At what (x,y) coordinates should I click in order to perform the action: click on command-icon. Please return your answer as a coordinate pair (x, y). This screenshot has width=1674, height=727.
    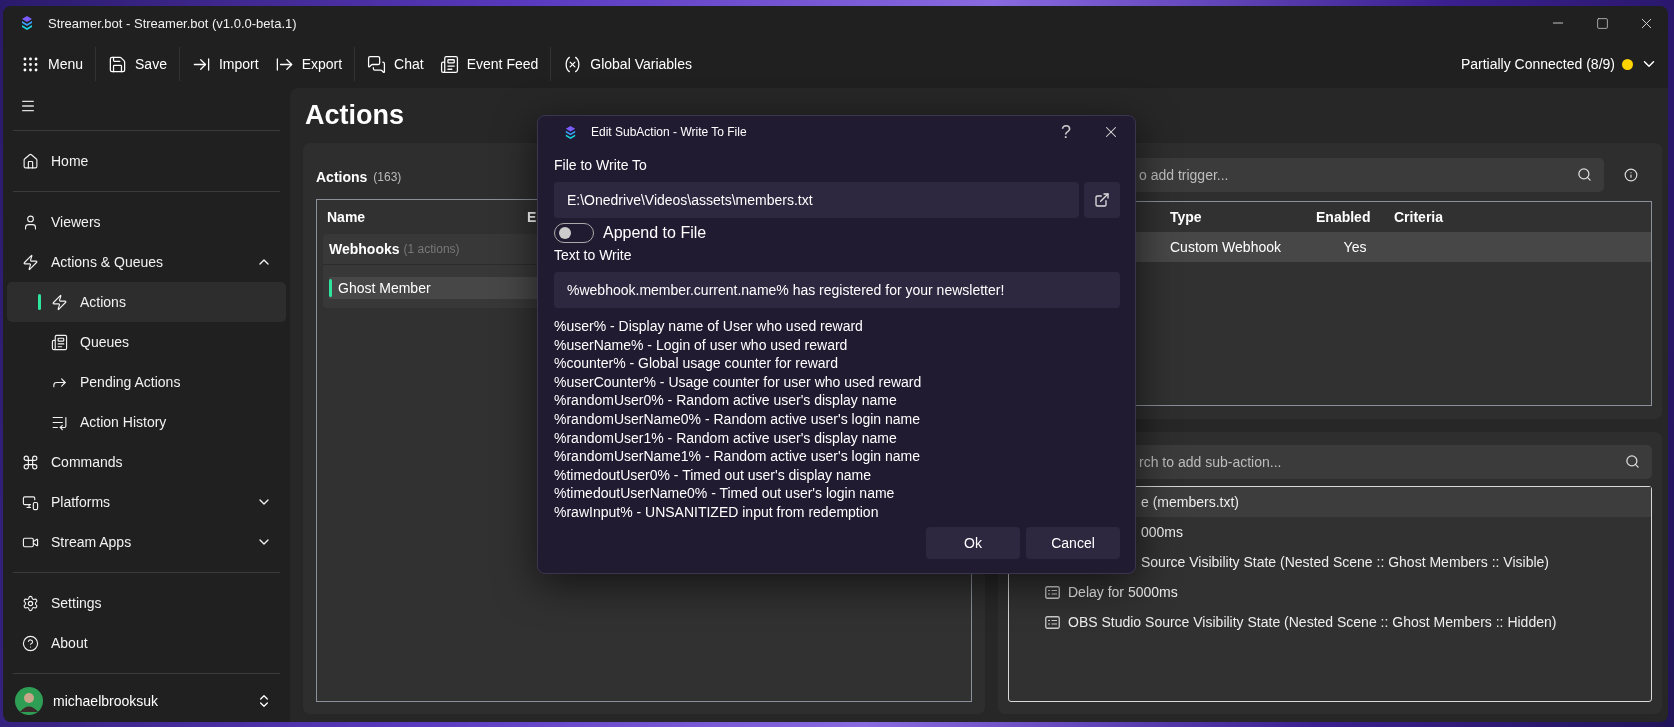
    Looking at the image, I should click on (30, 462).